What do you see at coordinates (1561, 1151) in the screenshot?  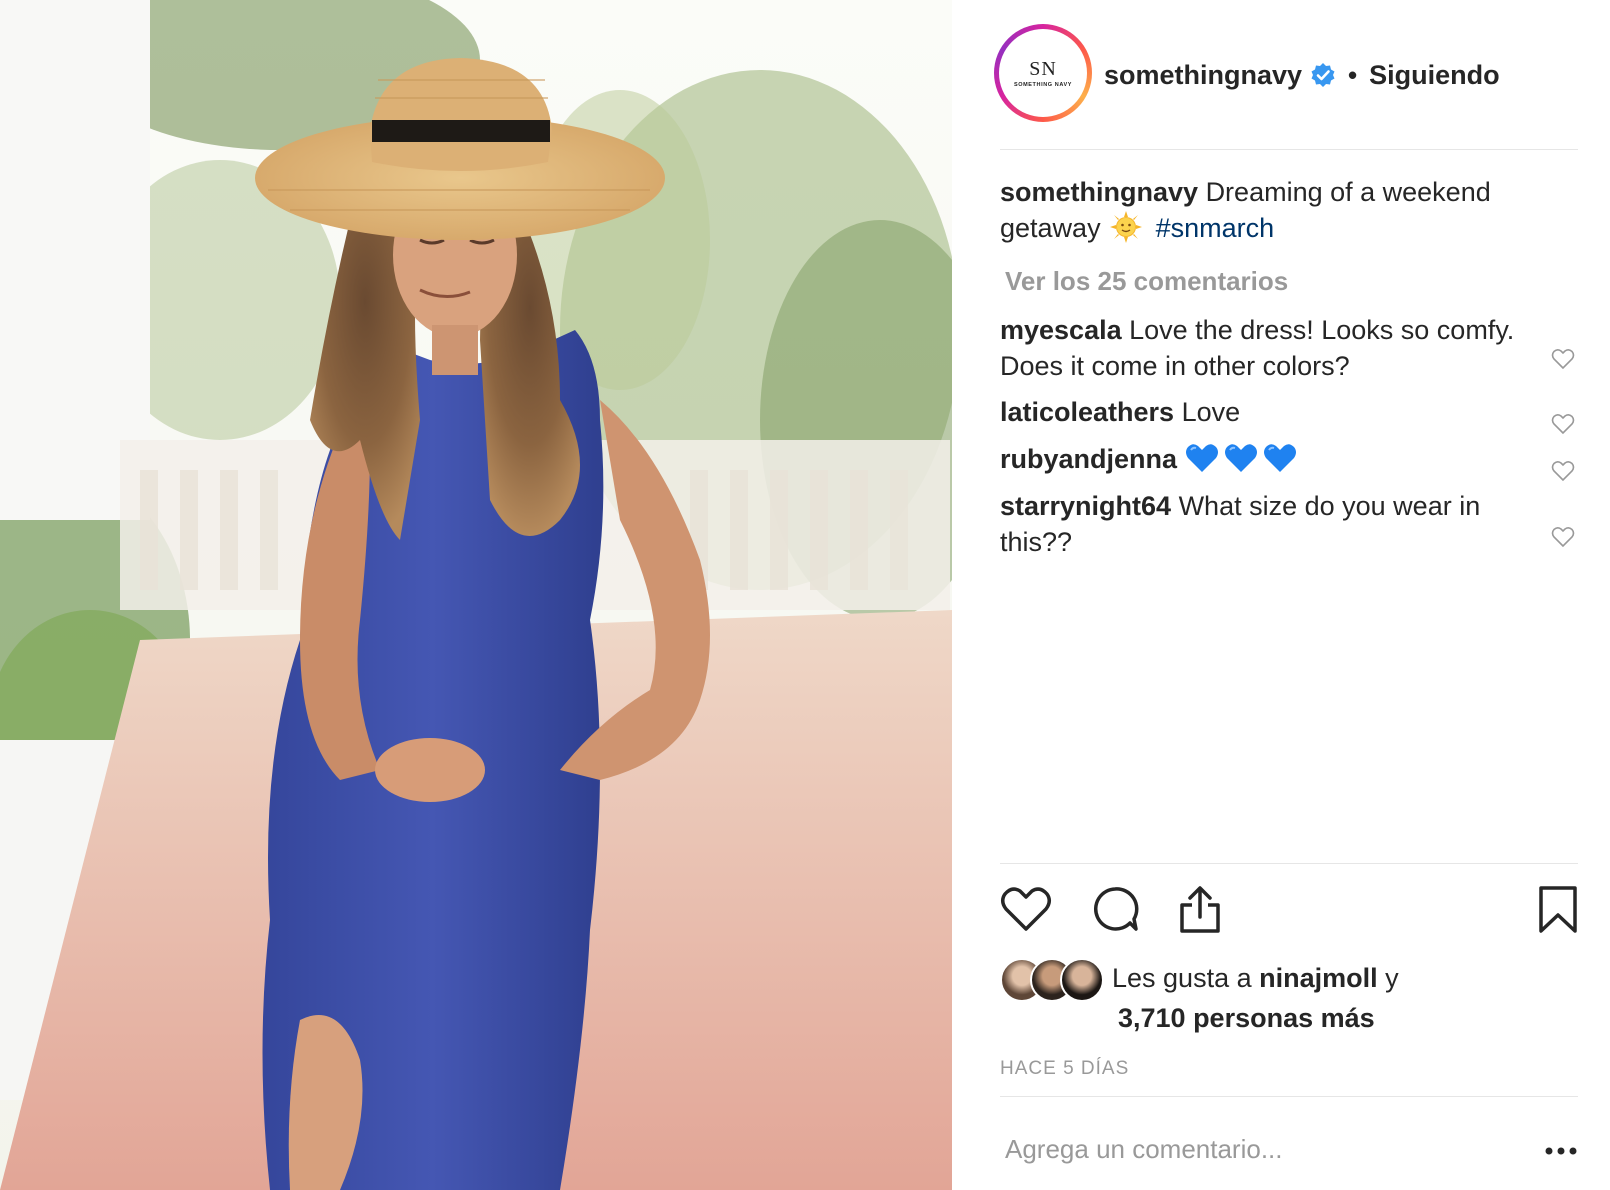 I see `more-options-icon` at bounding box center [1561, 1151].